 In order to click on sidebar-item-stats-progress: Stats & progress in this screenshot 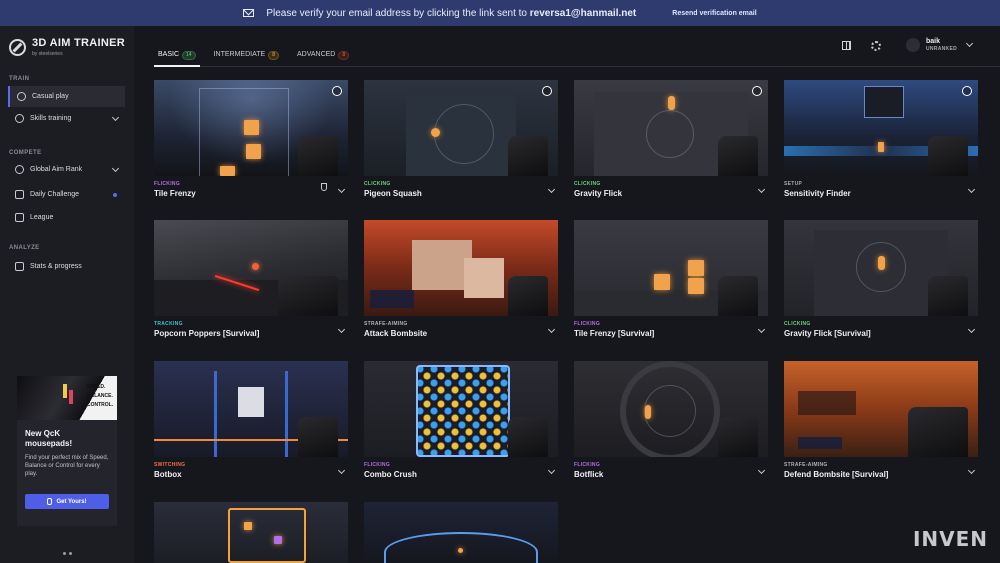, I will do `click(66, 266)`.